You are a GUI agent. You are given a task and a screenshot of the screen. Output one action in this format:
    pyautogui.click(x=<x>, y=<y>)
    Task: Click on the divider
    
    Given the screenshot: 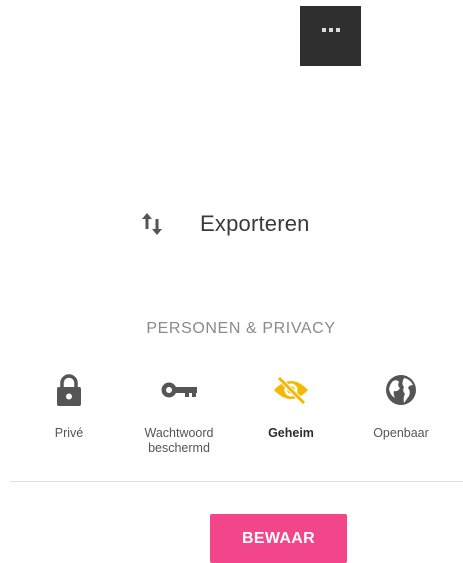 What is the action you would take?
    pyautogui.click(x=236, y=481)
    